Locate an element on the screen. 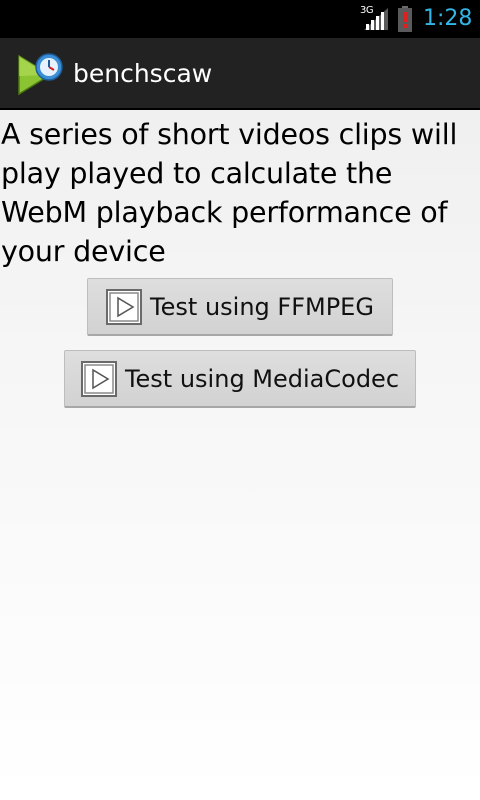 This screenshot has height=800, width=480. app-title: benchscaw is located at coordinates (143, 73).